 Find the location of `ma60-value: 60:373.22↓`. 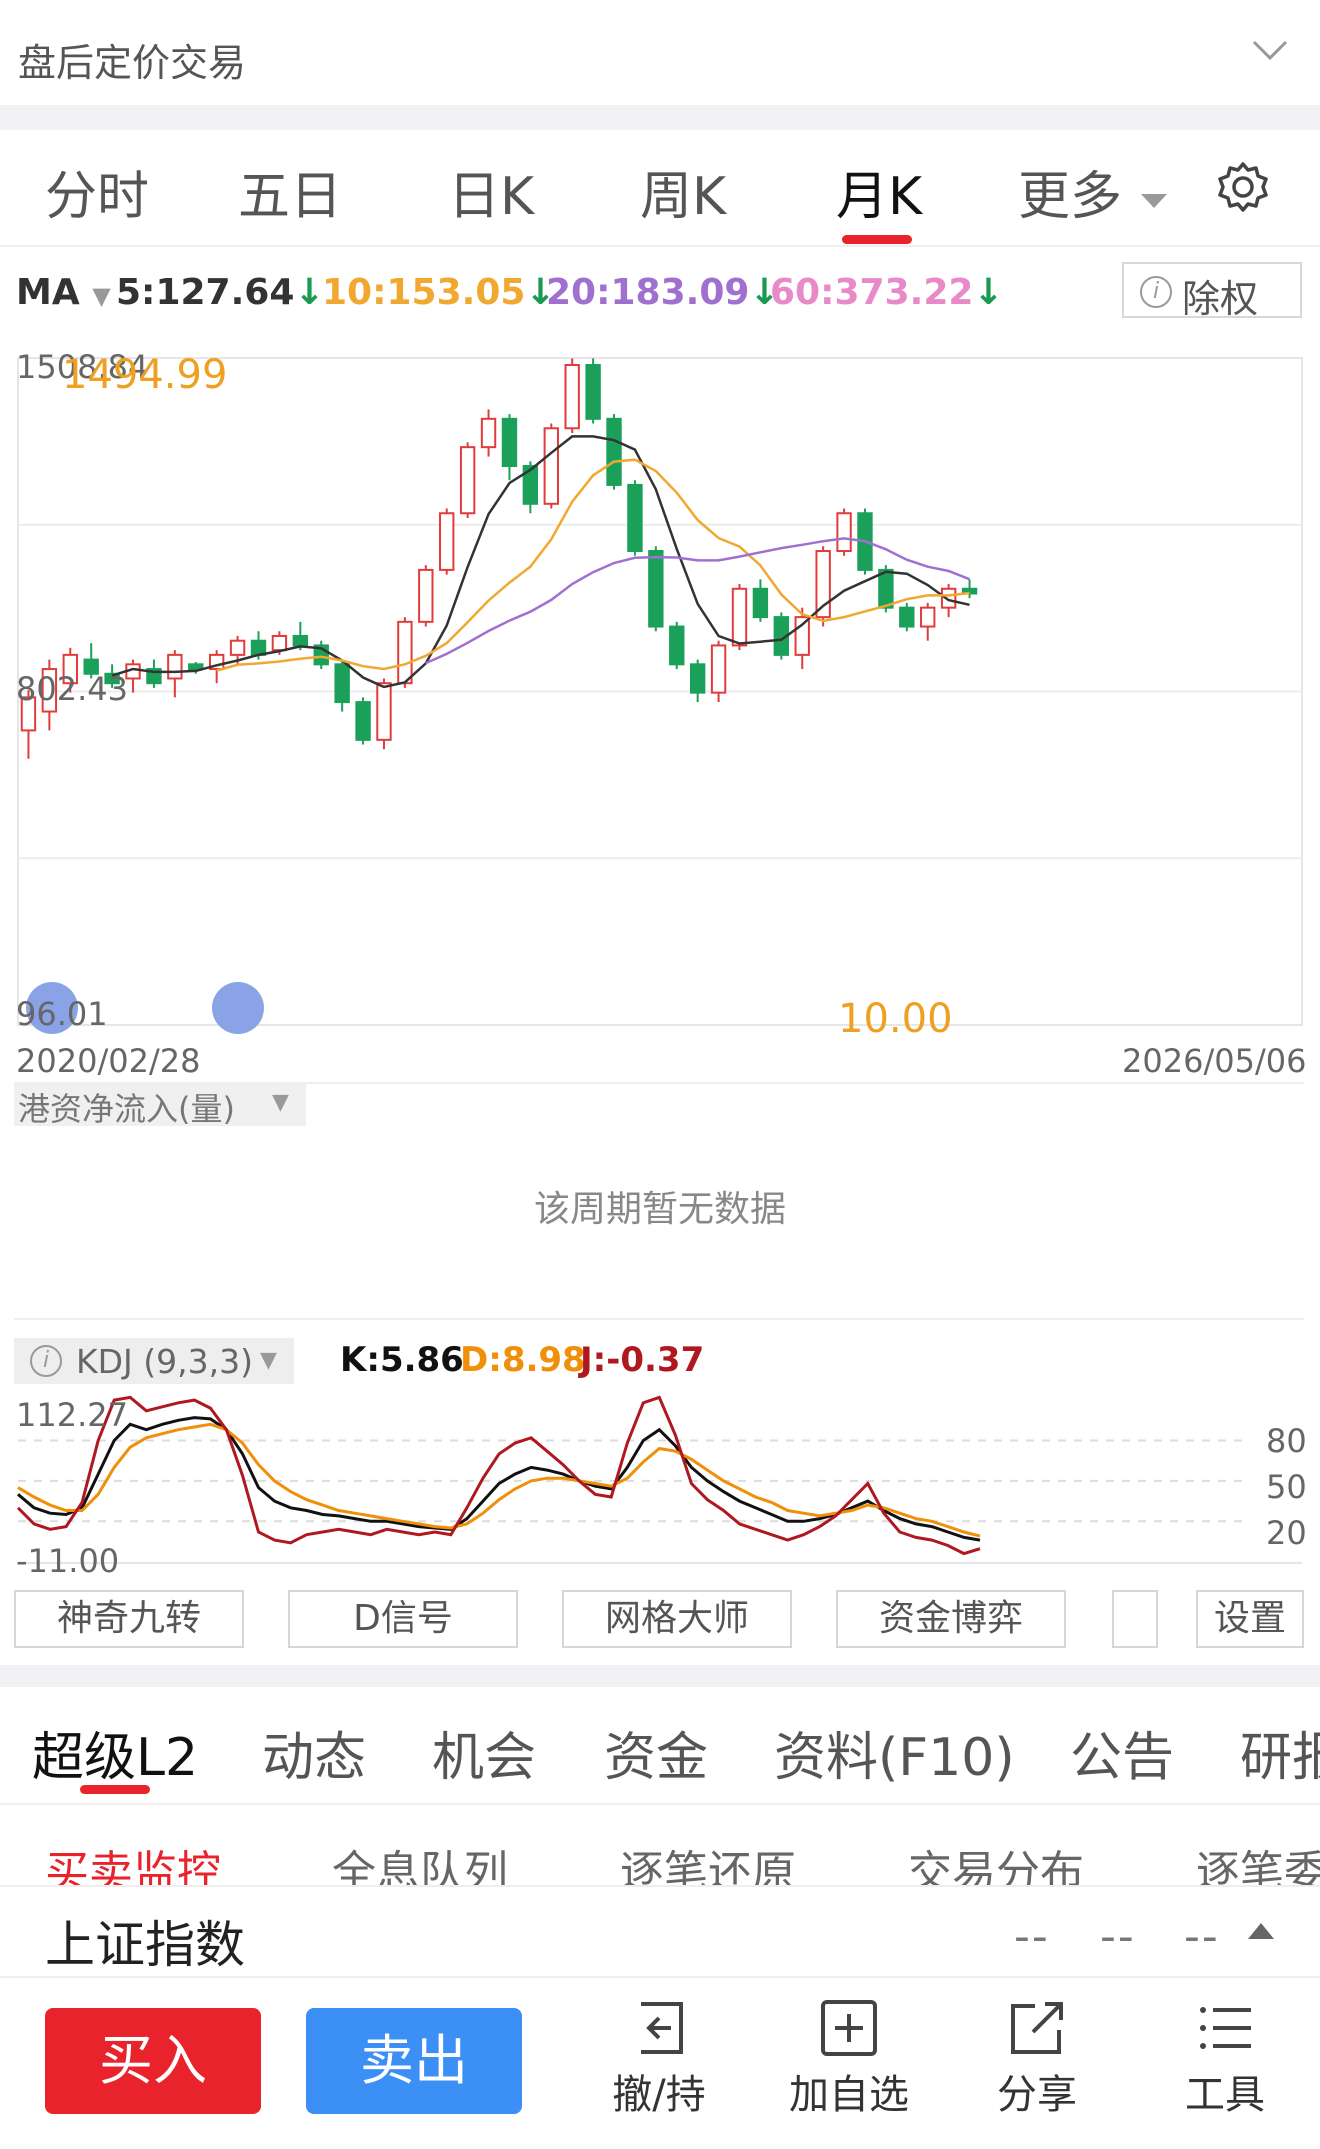

ma60-value: 60:373.22↓ is located at coordinates (887, 292).